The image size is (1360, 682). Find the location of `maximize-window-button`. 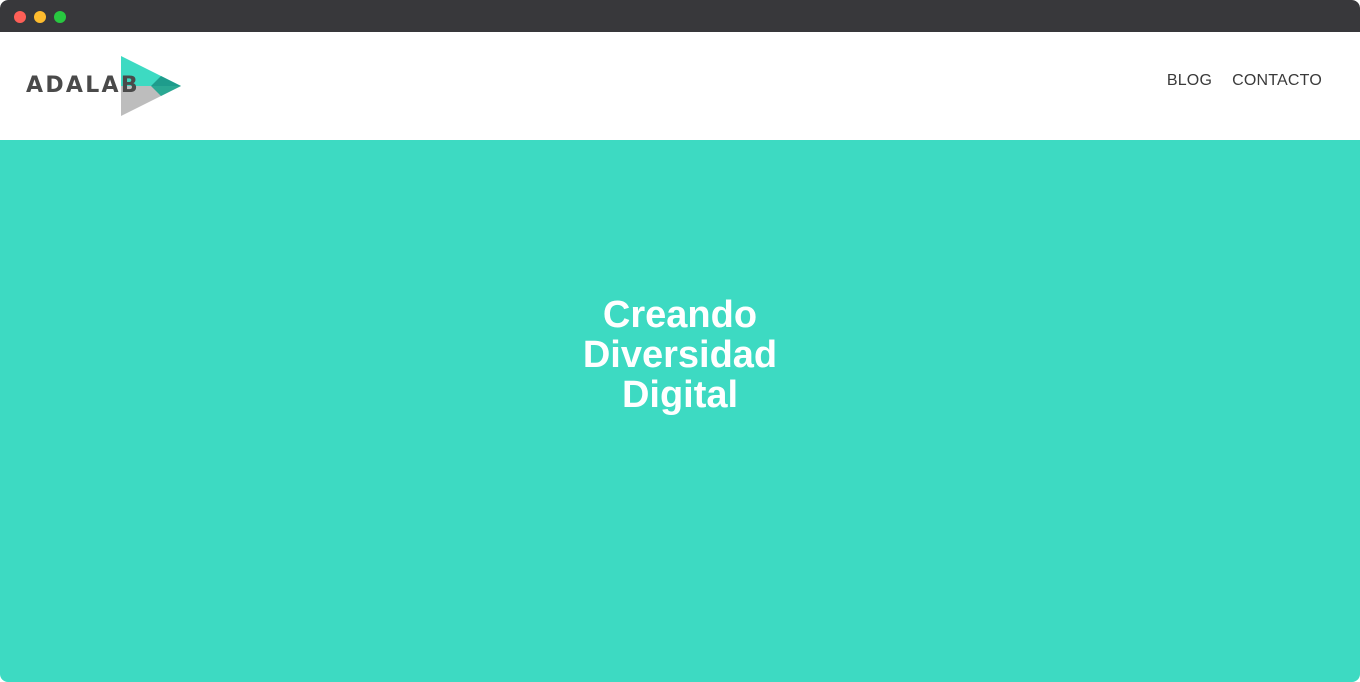

maximize-window-button is located at coordinates (60, 17).